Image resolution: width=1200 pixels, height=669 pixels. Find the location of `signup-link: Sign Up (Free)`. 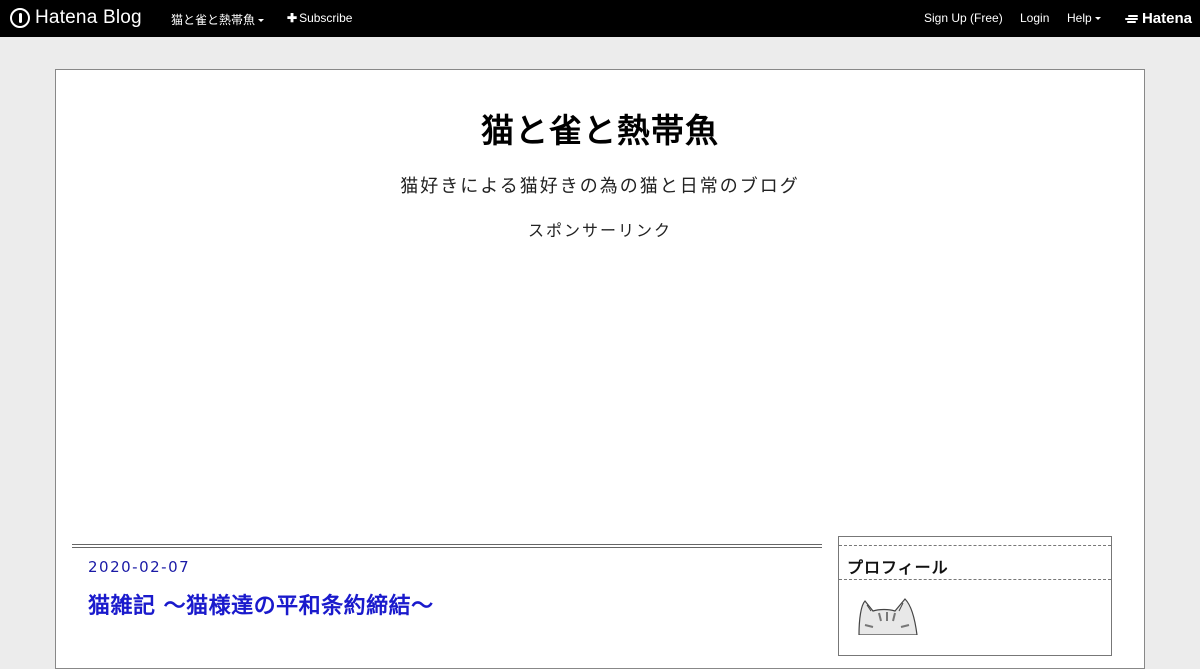

signup-link: Sign Up (Free) is located at coordinates (963, 18).